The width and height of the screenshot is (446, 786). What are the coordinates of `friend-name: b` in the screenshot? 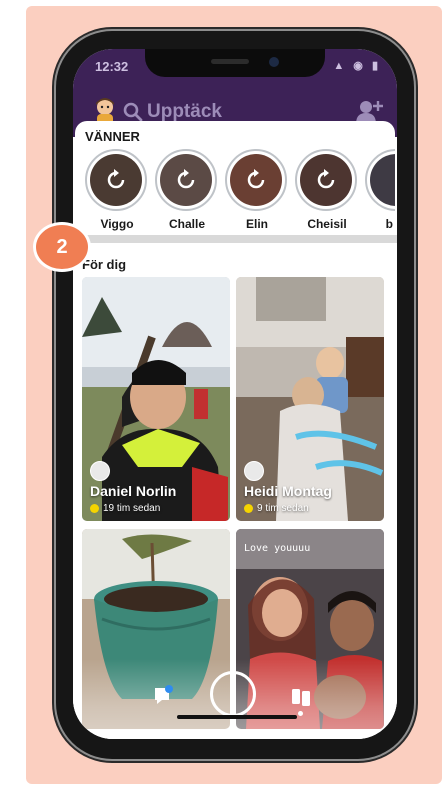 It's located at (389, 224).